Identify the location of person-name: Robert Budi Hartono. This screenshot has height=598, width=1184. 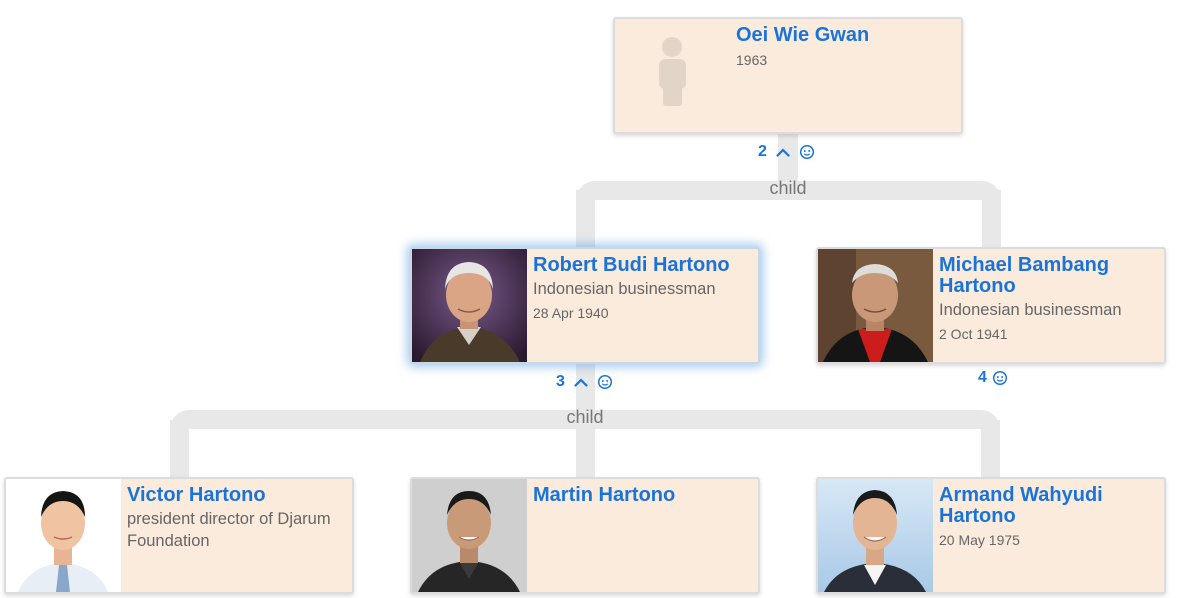
(641, 265).